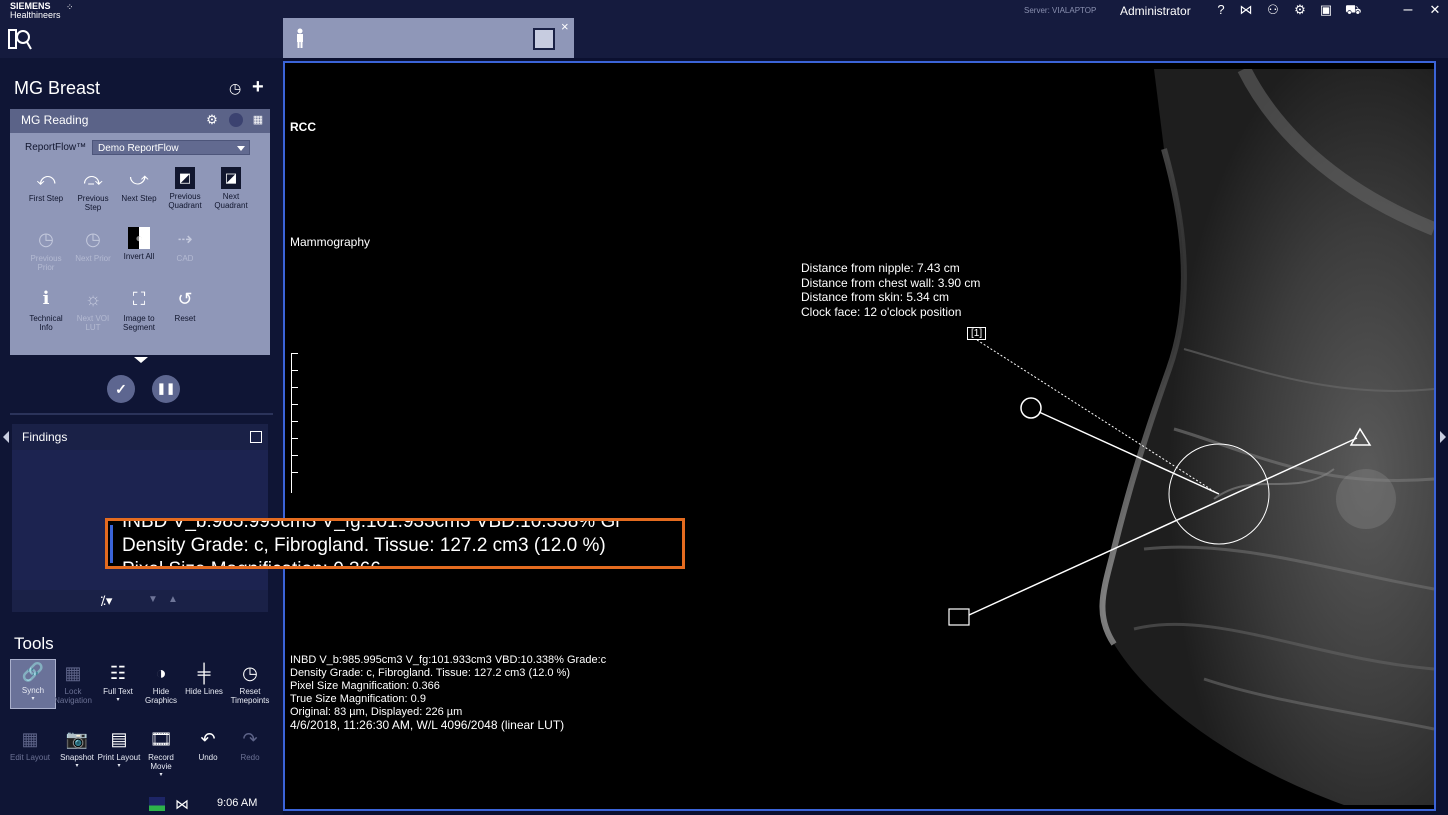  What do you see at coordinates (106, 601) in the screenshot?
I see `magic-wand-icon: ⁒▾` at bounding box center [106, 601].